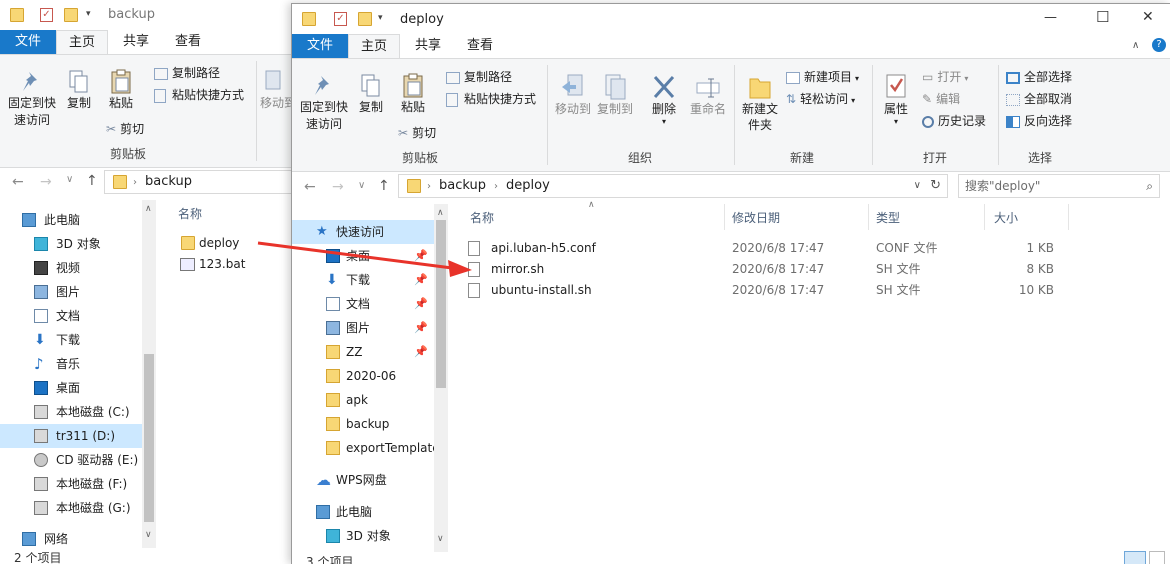 The width and height of the screenshot is (1170, 564). Describe the element at coordinates (764, 269) in the screenshot. I see `table-row: mirror.sh 2020/6/8 17:47 SH 文件 8 KB` at that location.